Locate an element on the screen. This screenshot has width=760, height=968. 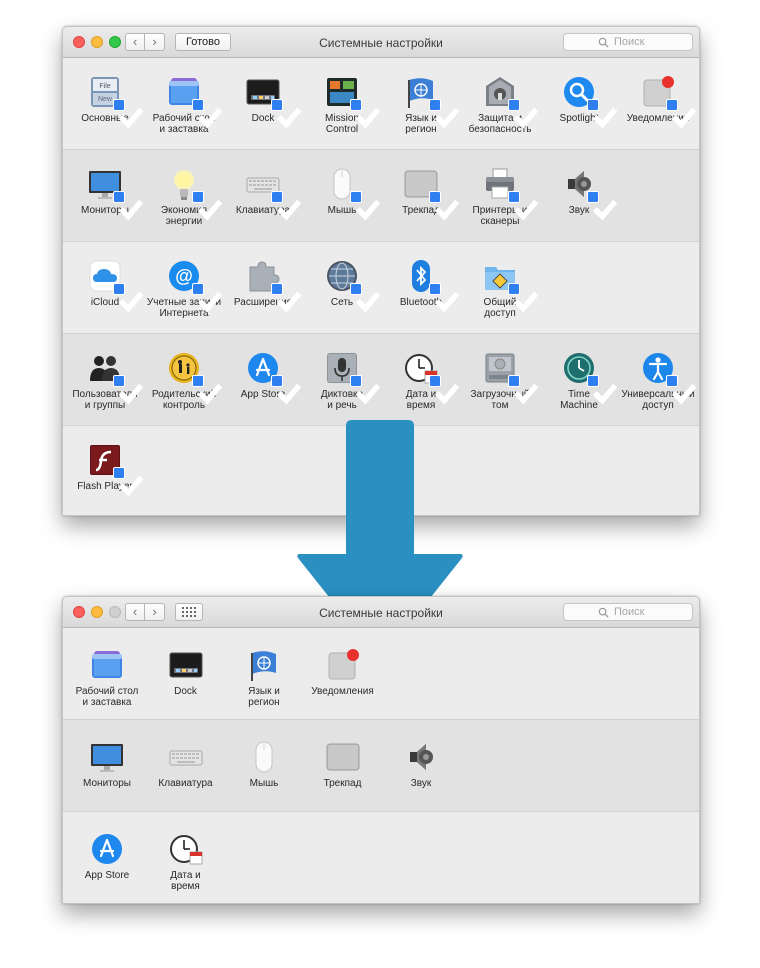
icloud-icon is located at coordinates (116, 286).